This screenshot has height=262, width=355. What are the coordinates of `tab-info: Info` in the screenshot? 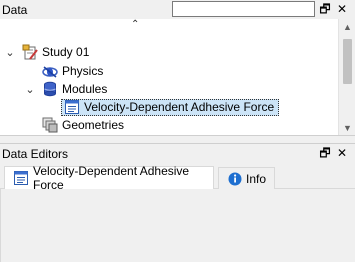 It's located at (246, 178).